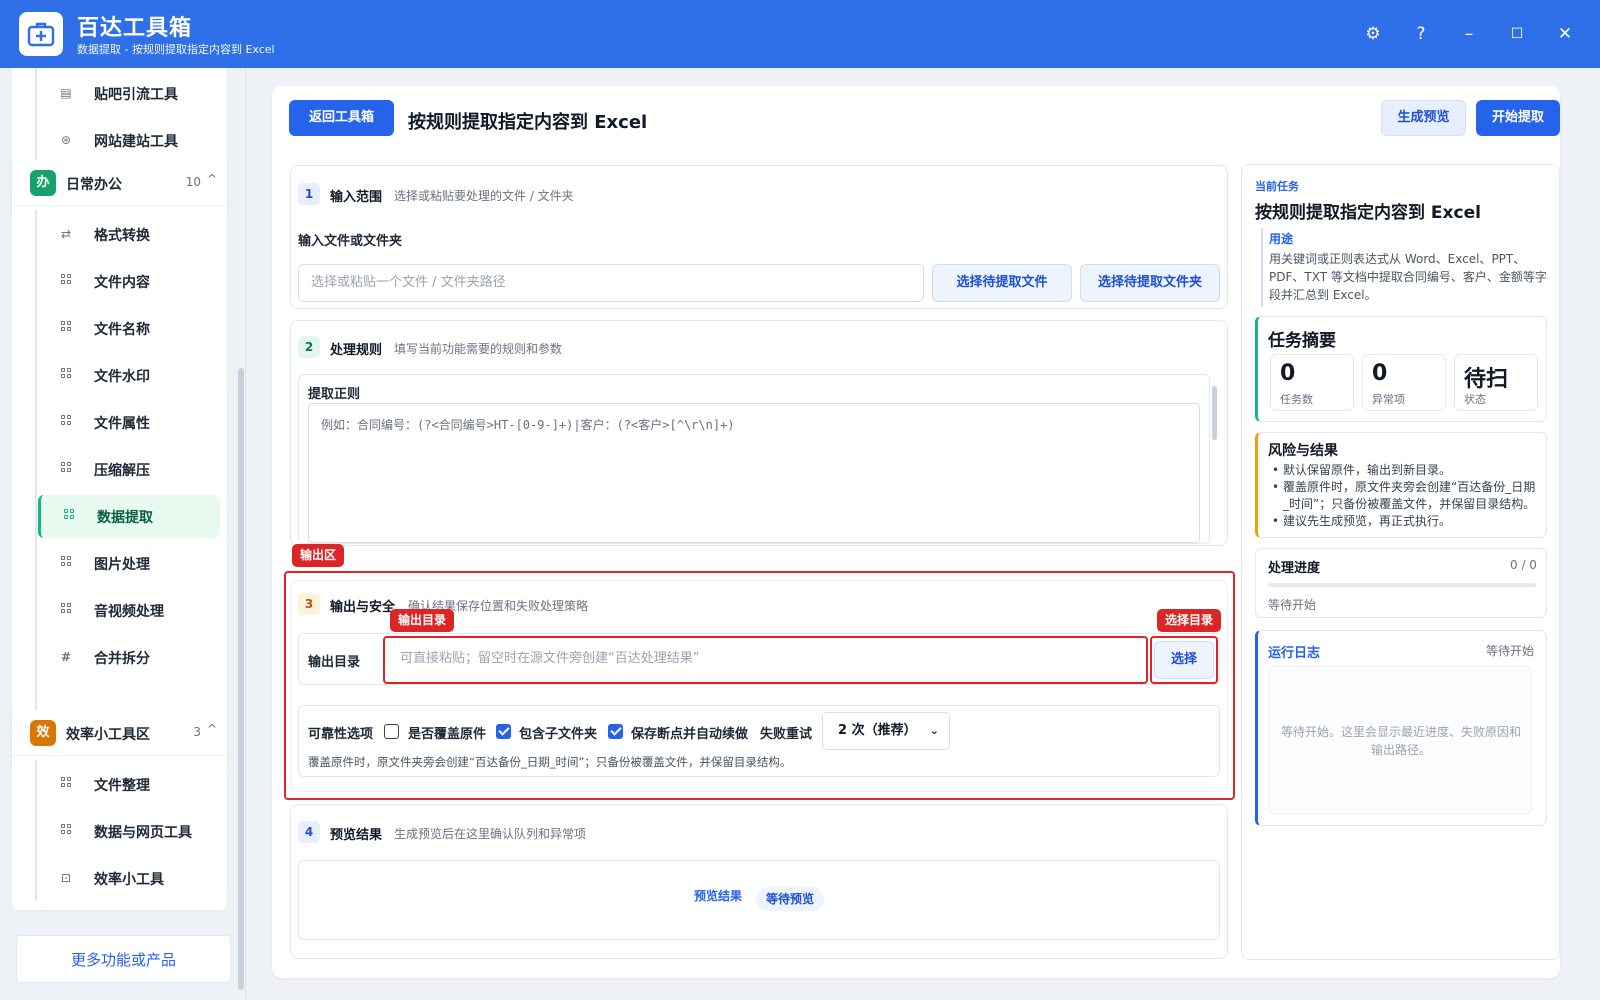 Image resolution: width=1600 pixels, height=1000 pixels. I want to click on sidebar-item-label: 格式转换, so click(122, 236).